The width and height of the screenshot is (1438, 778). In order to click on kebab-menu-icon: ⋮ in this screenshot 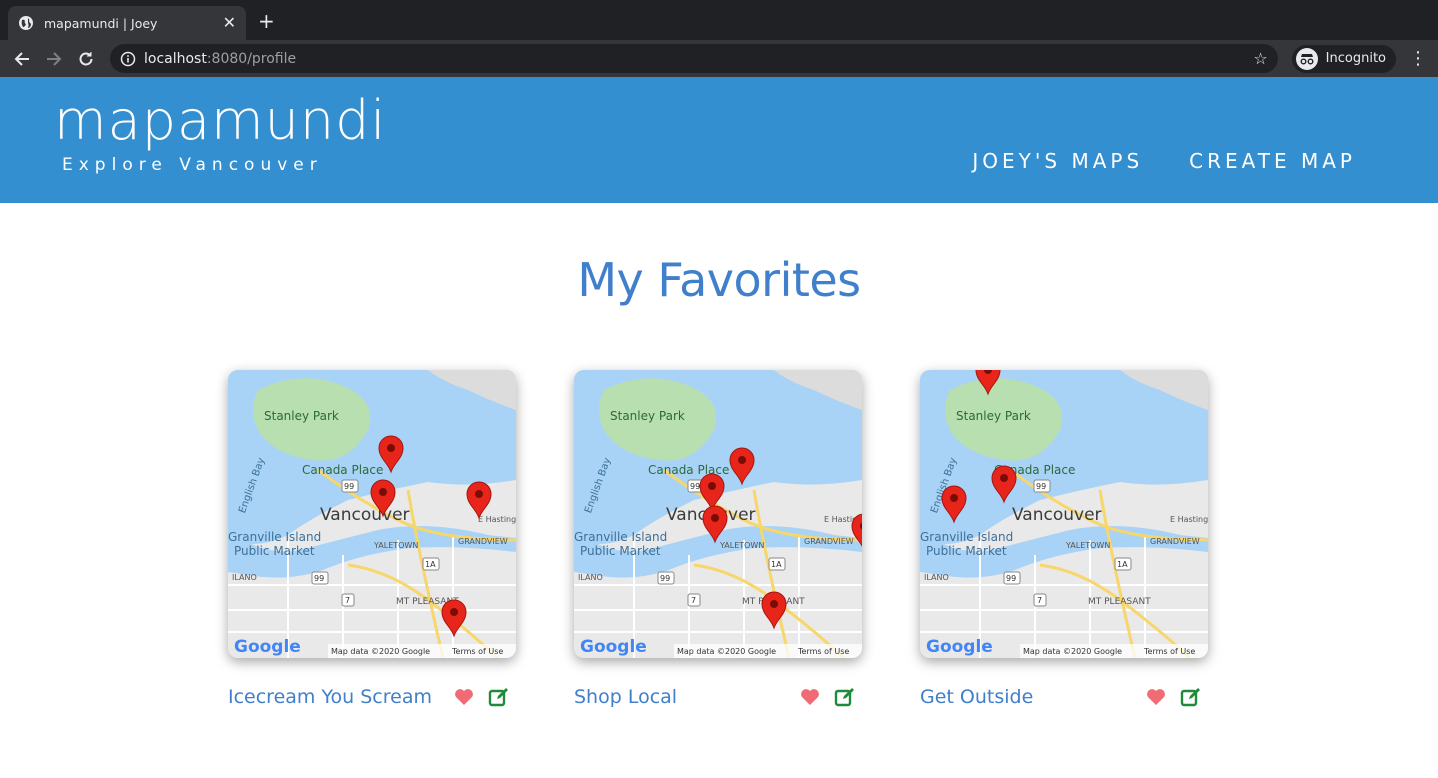, I will do `click(1418, 58)`.